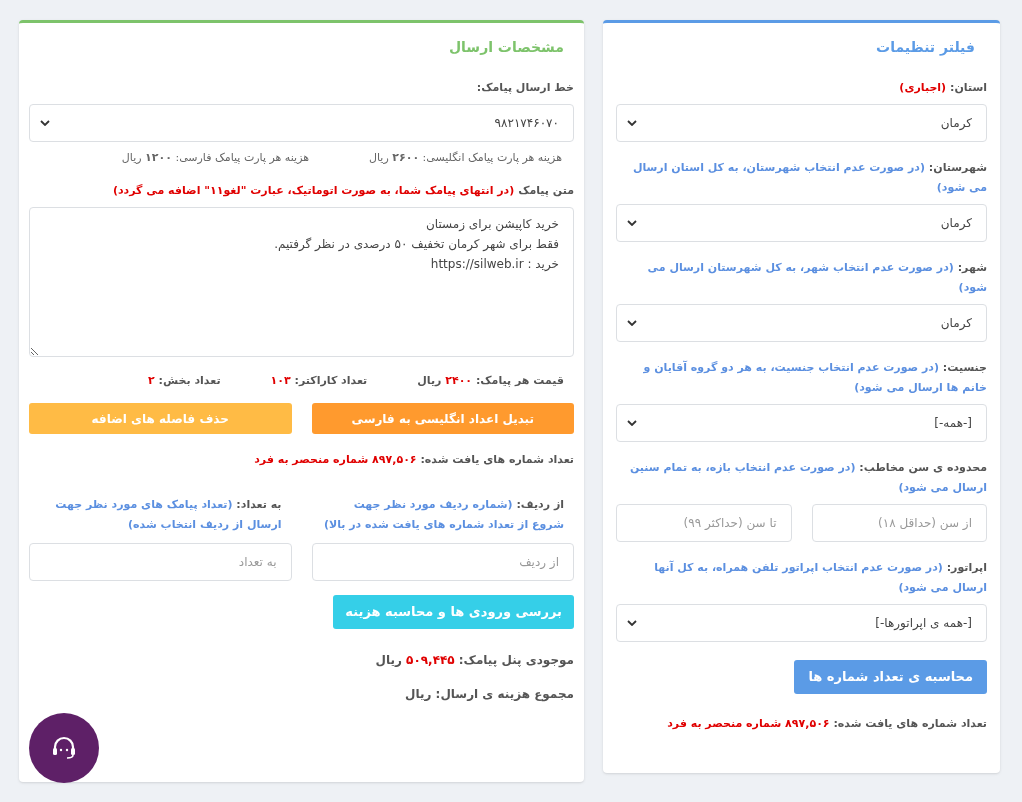 Image resolution: width=1022 pixels, height=802 pixels. I want to click on card-title: فیلتر تنظیمات, so click(925, 48).